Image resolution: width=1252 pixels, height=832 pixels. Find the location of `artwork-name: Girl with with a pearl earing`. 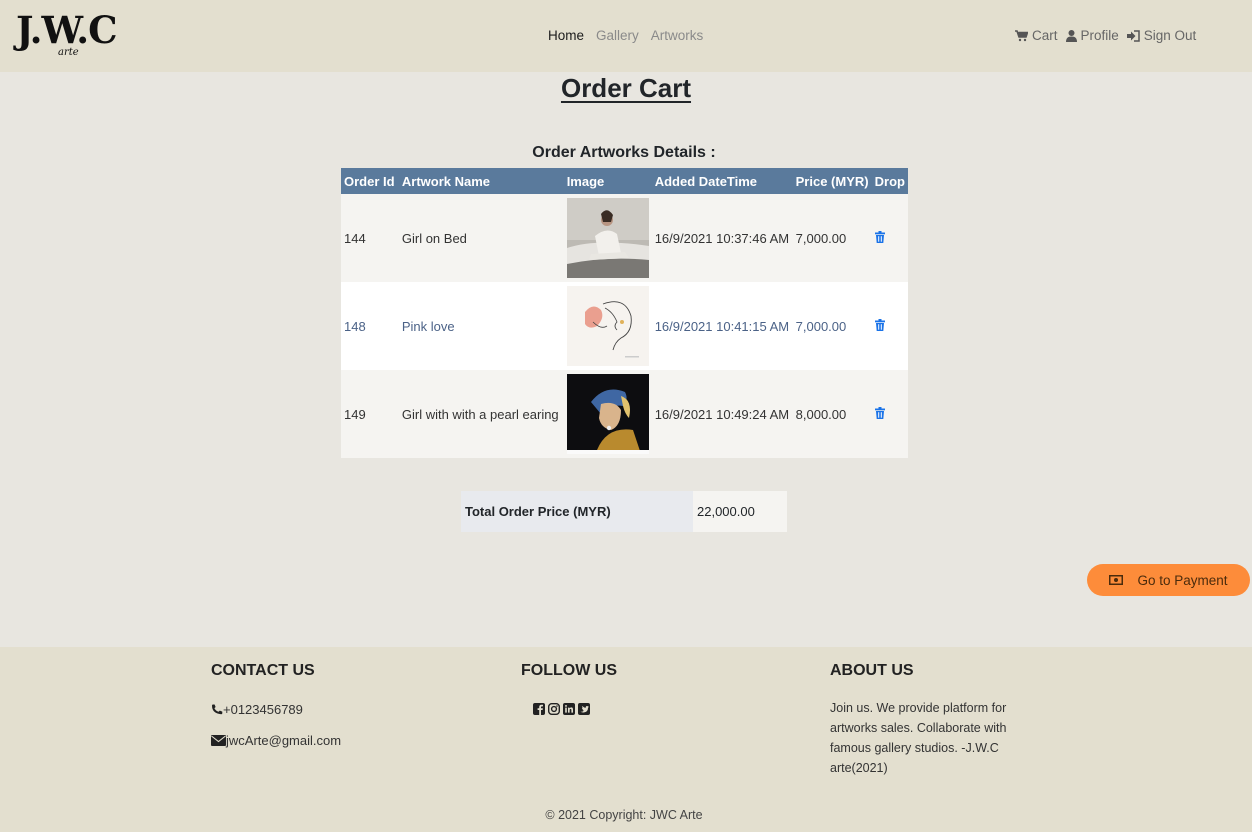

artwork-name: Girl with with a pearl earing is located at coordinates (481, 414).